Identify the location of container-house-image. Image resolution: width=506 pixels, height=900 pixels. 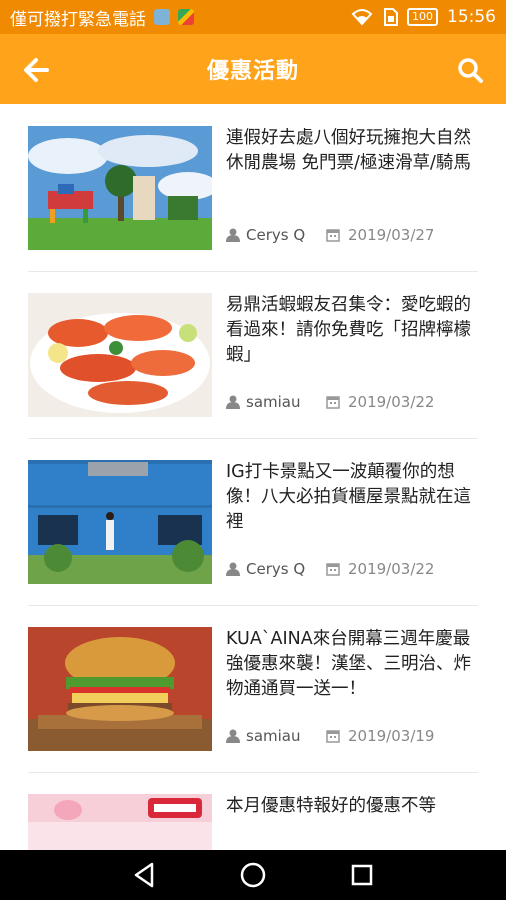
(120, 522).